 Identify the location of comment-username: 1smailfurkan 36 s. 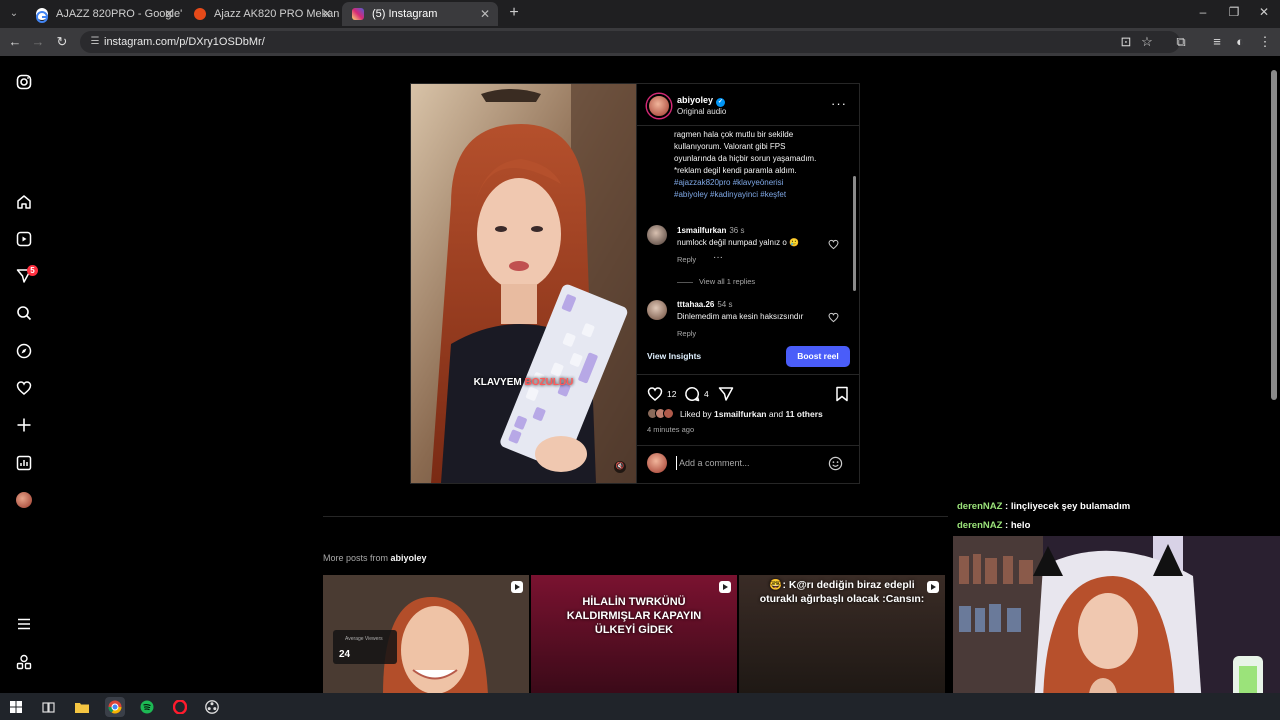
(710, 230).